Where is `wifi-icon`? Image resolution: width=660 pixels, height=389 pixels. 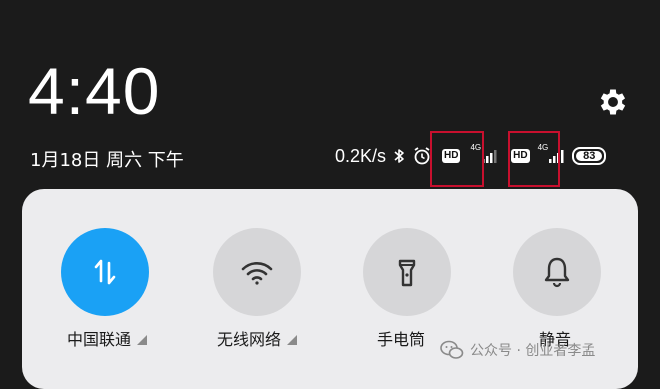 wifi-icon is located at coordinates (257, 272).